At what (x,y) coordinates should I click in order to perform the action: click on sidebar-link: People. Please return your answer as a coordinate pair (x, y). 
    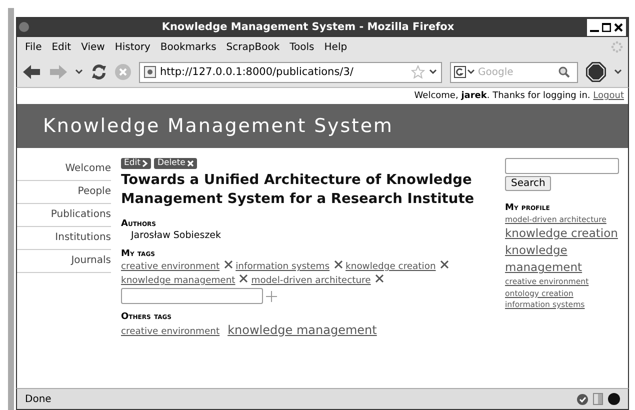
    Looking at the image, I should click on (64, 192).